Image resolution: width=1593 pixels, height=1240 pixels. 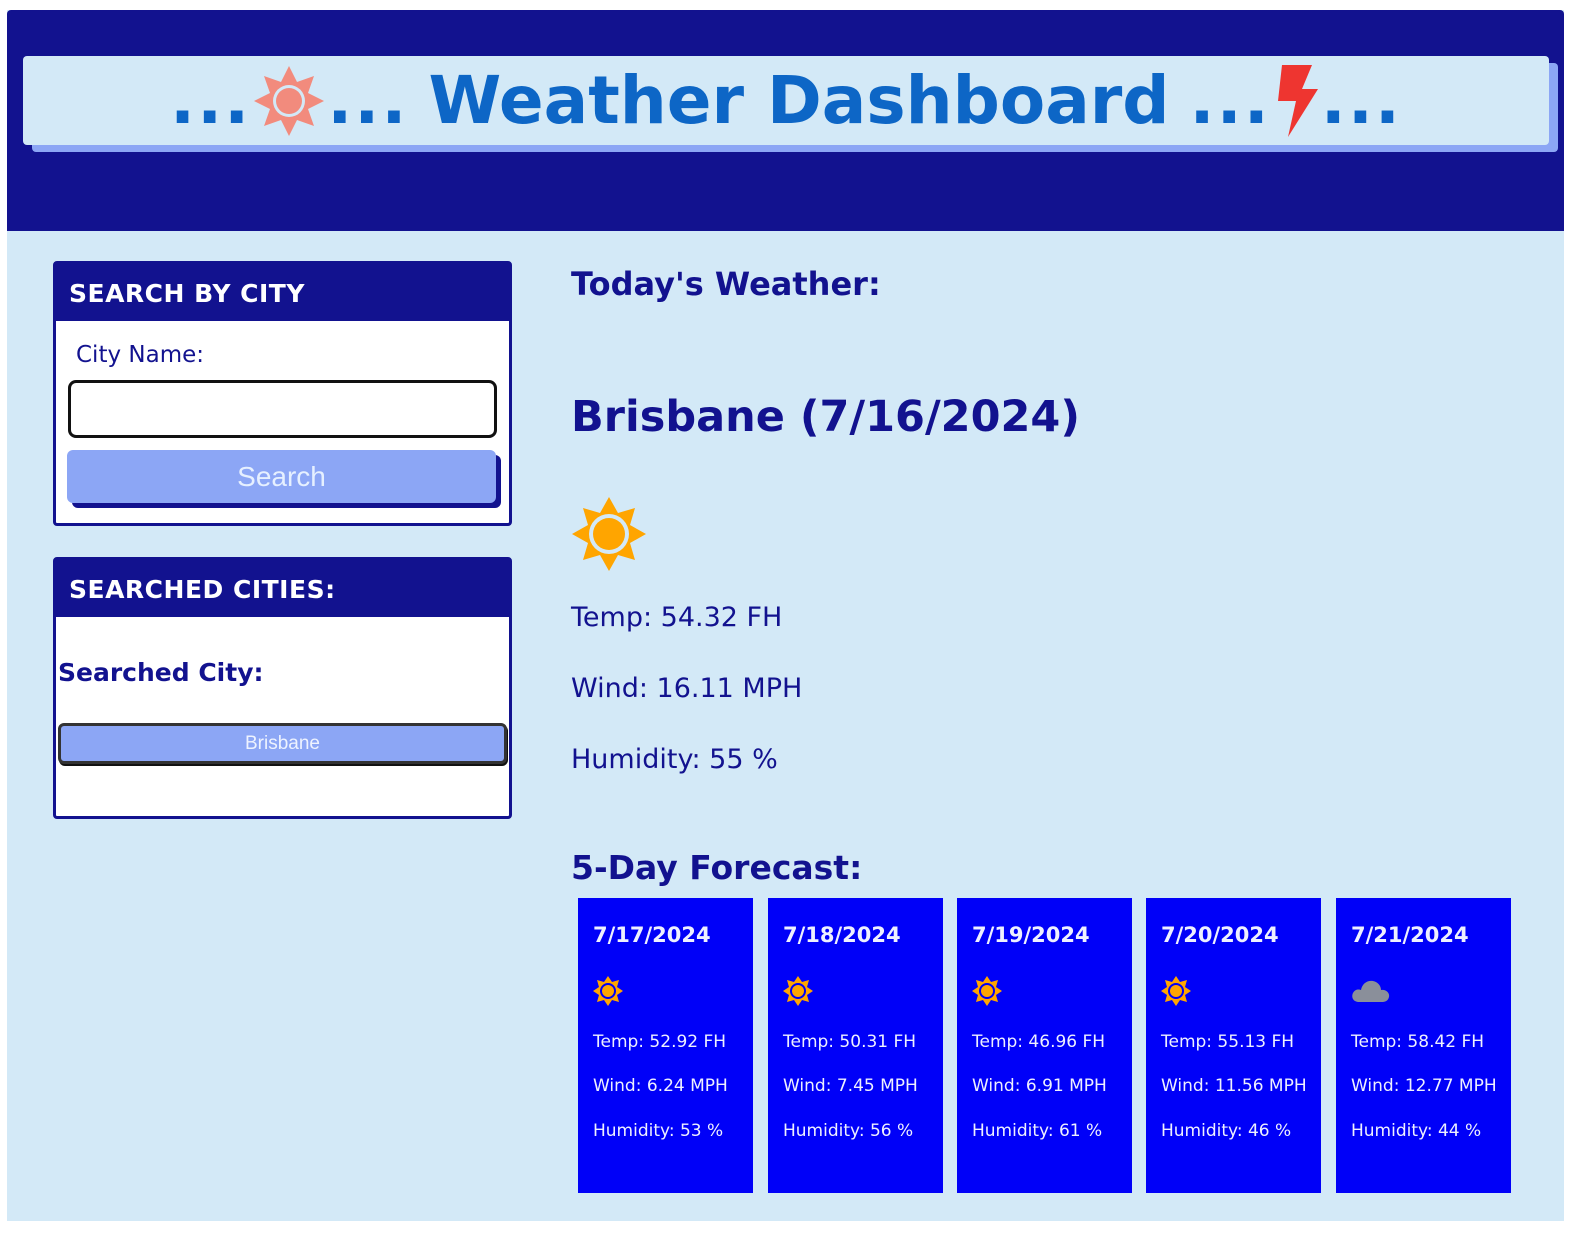 I want to click on searched-cities-card: SEARCHED CITIES: Searched City: Brisbane, so click(x=282, y=688).